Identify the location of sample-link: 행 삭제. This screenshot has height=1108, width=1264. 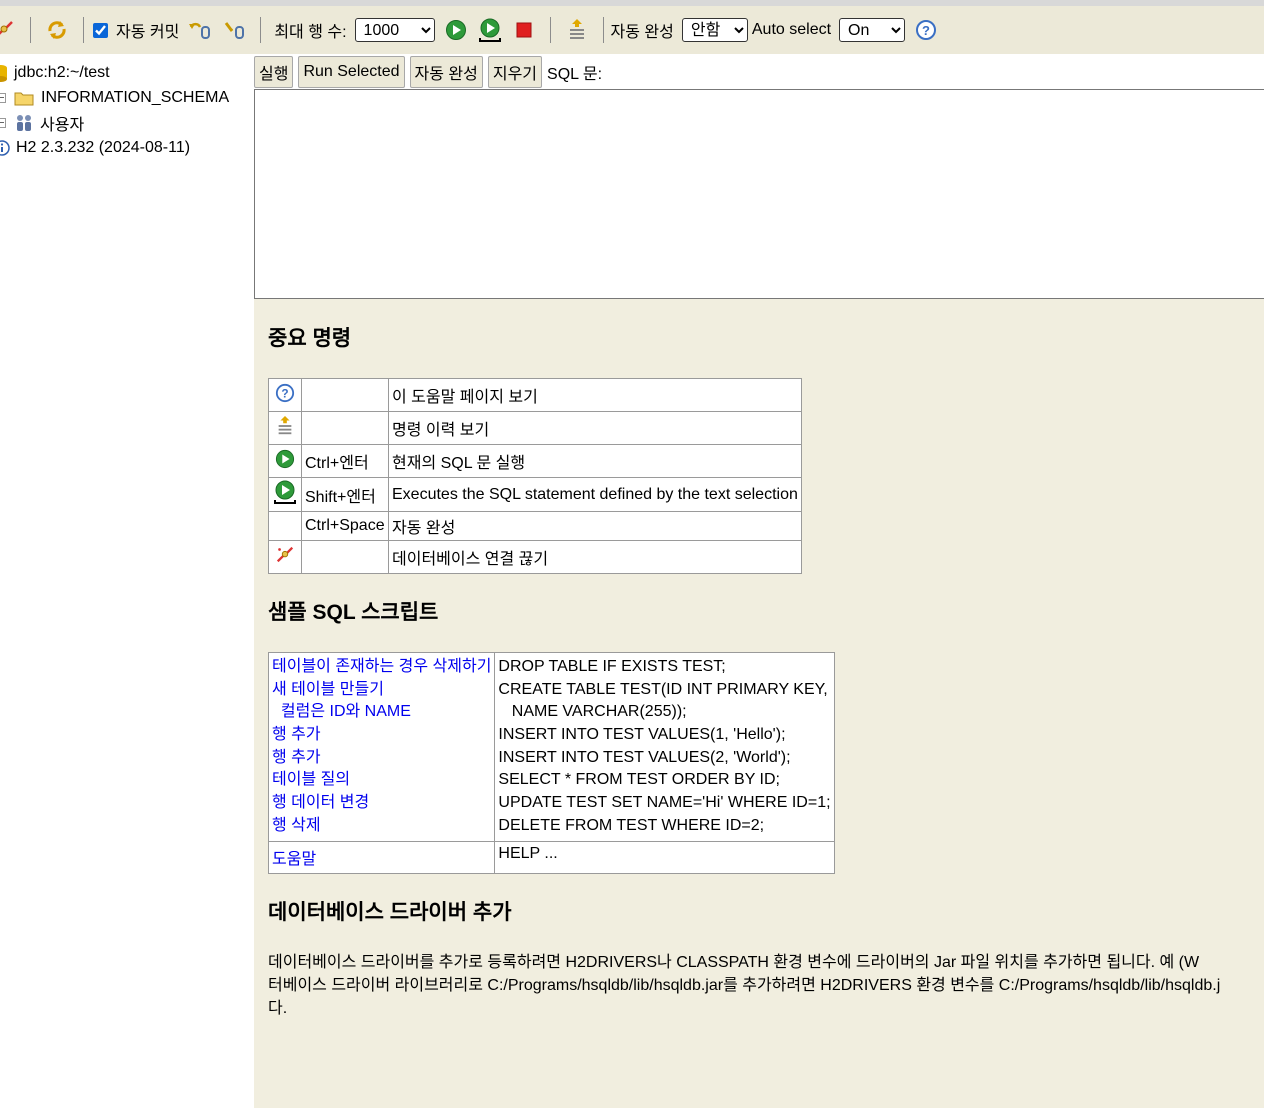
(381, 826).